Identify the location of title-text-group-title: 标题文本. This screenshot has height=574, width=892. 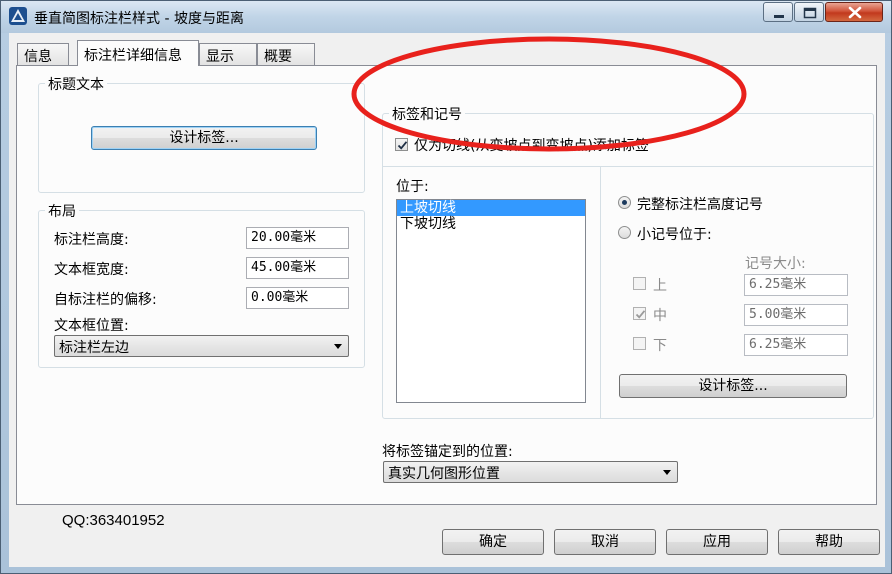
(76, 84).